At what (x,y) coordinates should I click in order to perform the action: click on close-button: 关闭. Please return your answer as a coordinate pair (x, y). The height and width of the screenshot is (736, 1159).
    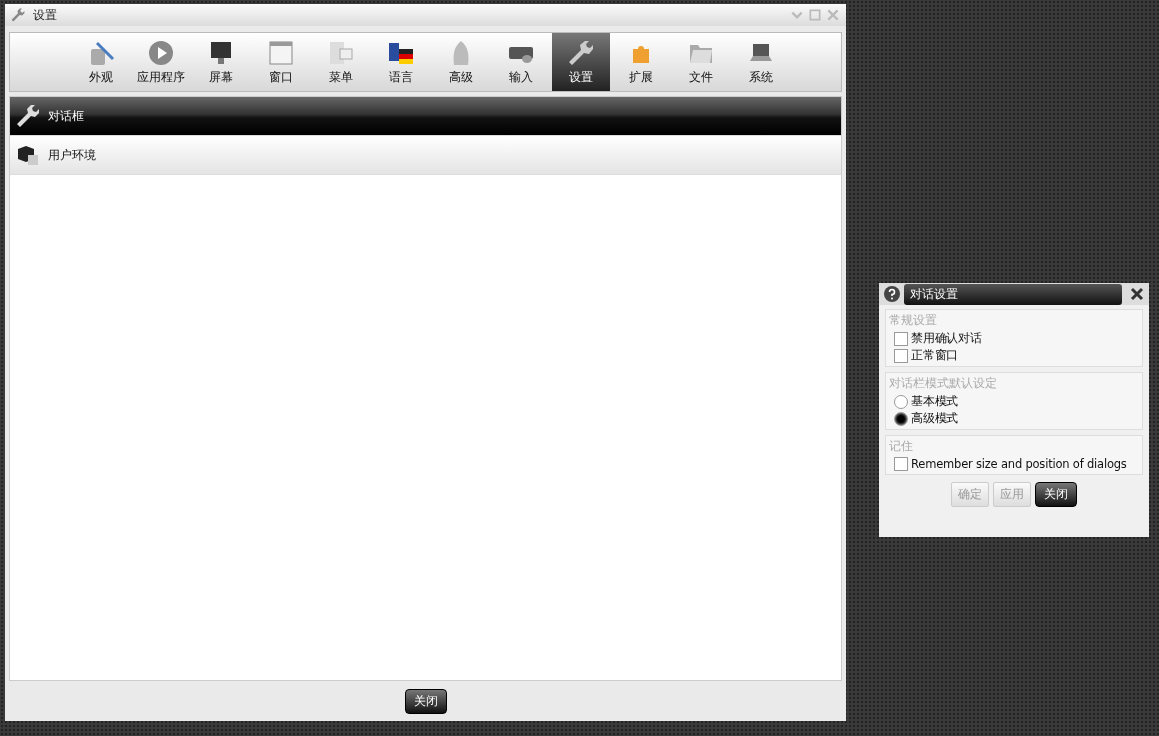
    Looking at the image, I should click on (425, 701).